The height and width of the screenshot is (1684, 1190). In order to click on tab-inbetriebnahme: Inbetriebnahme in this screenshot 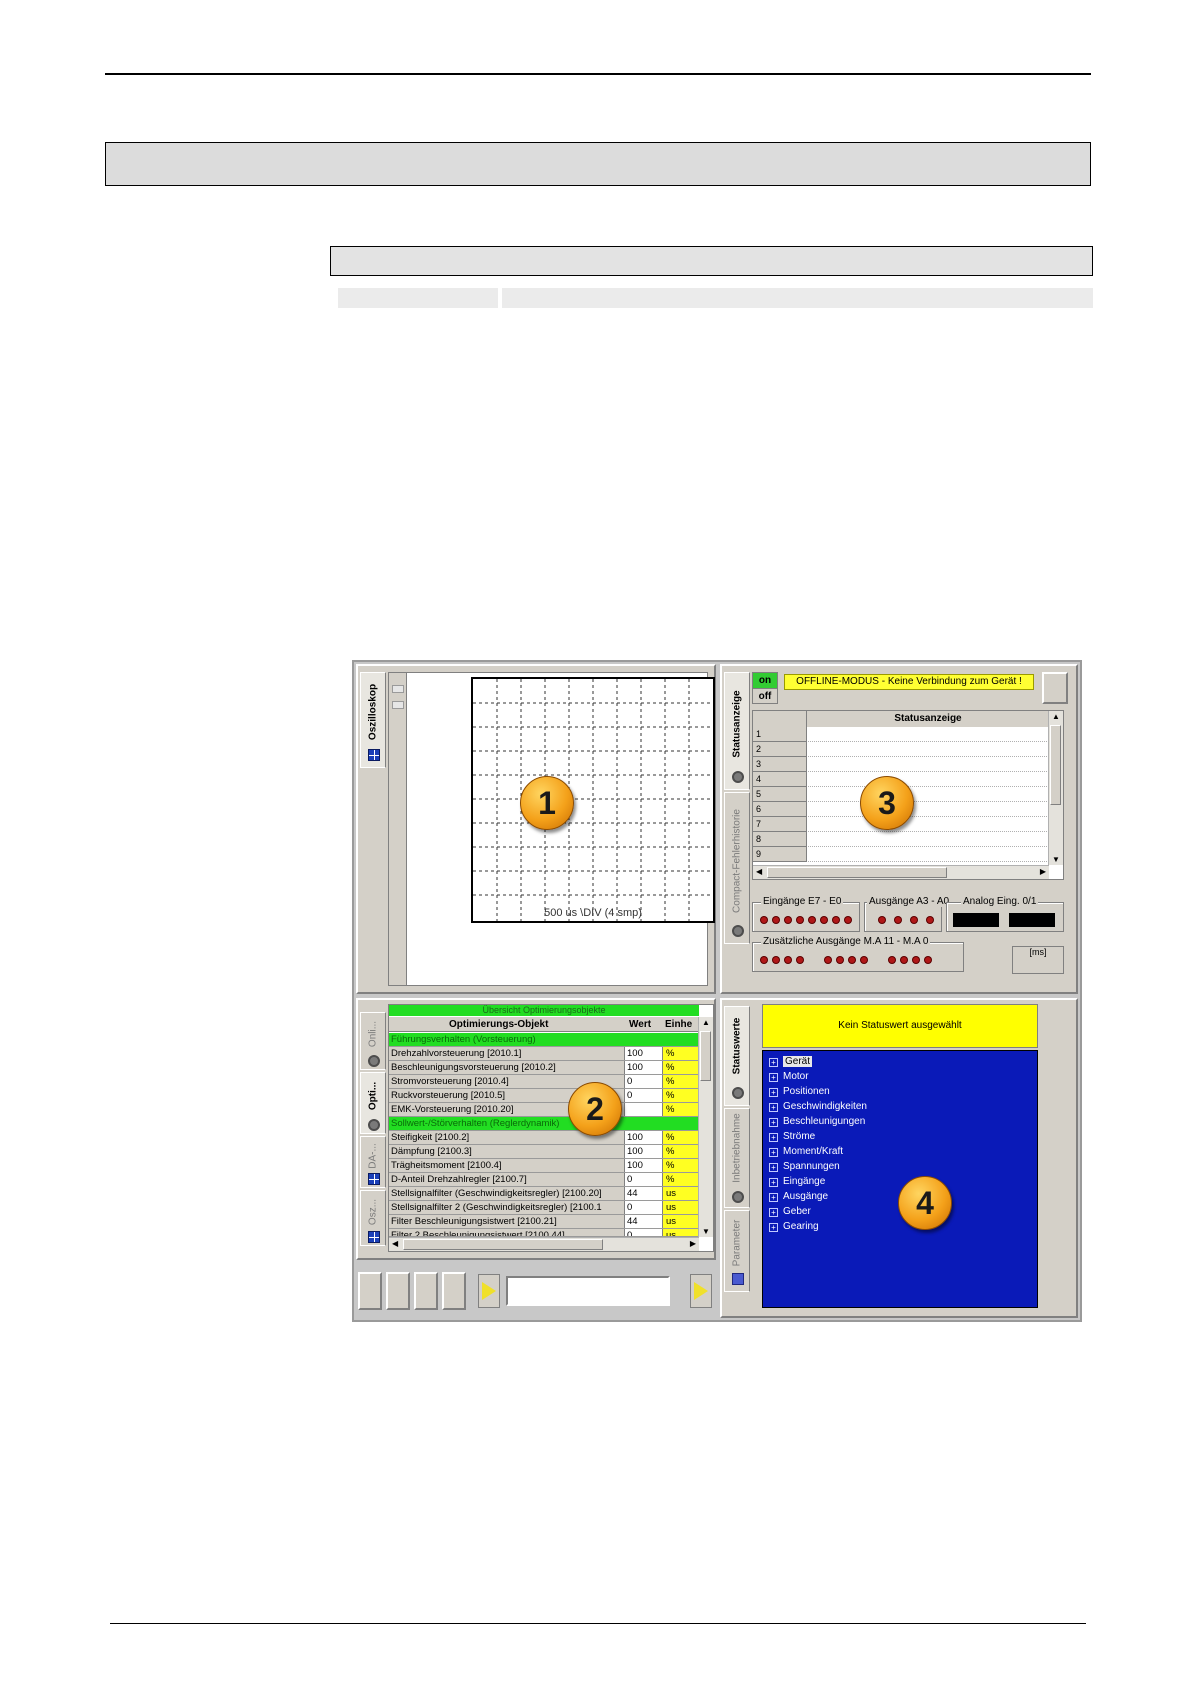, I will do `click(737, 1158)`.